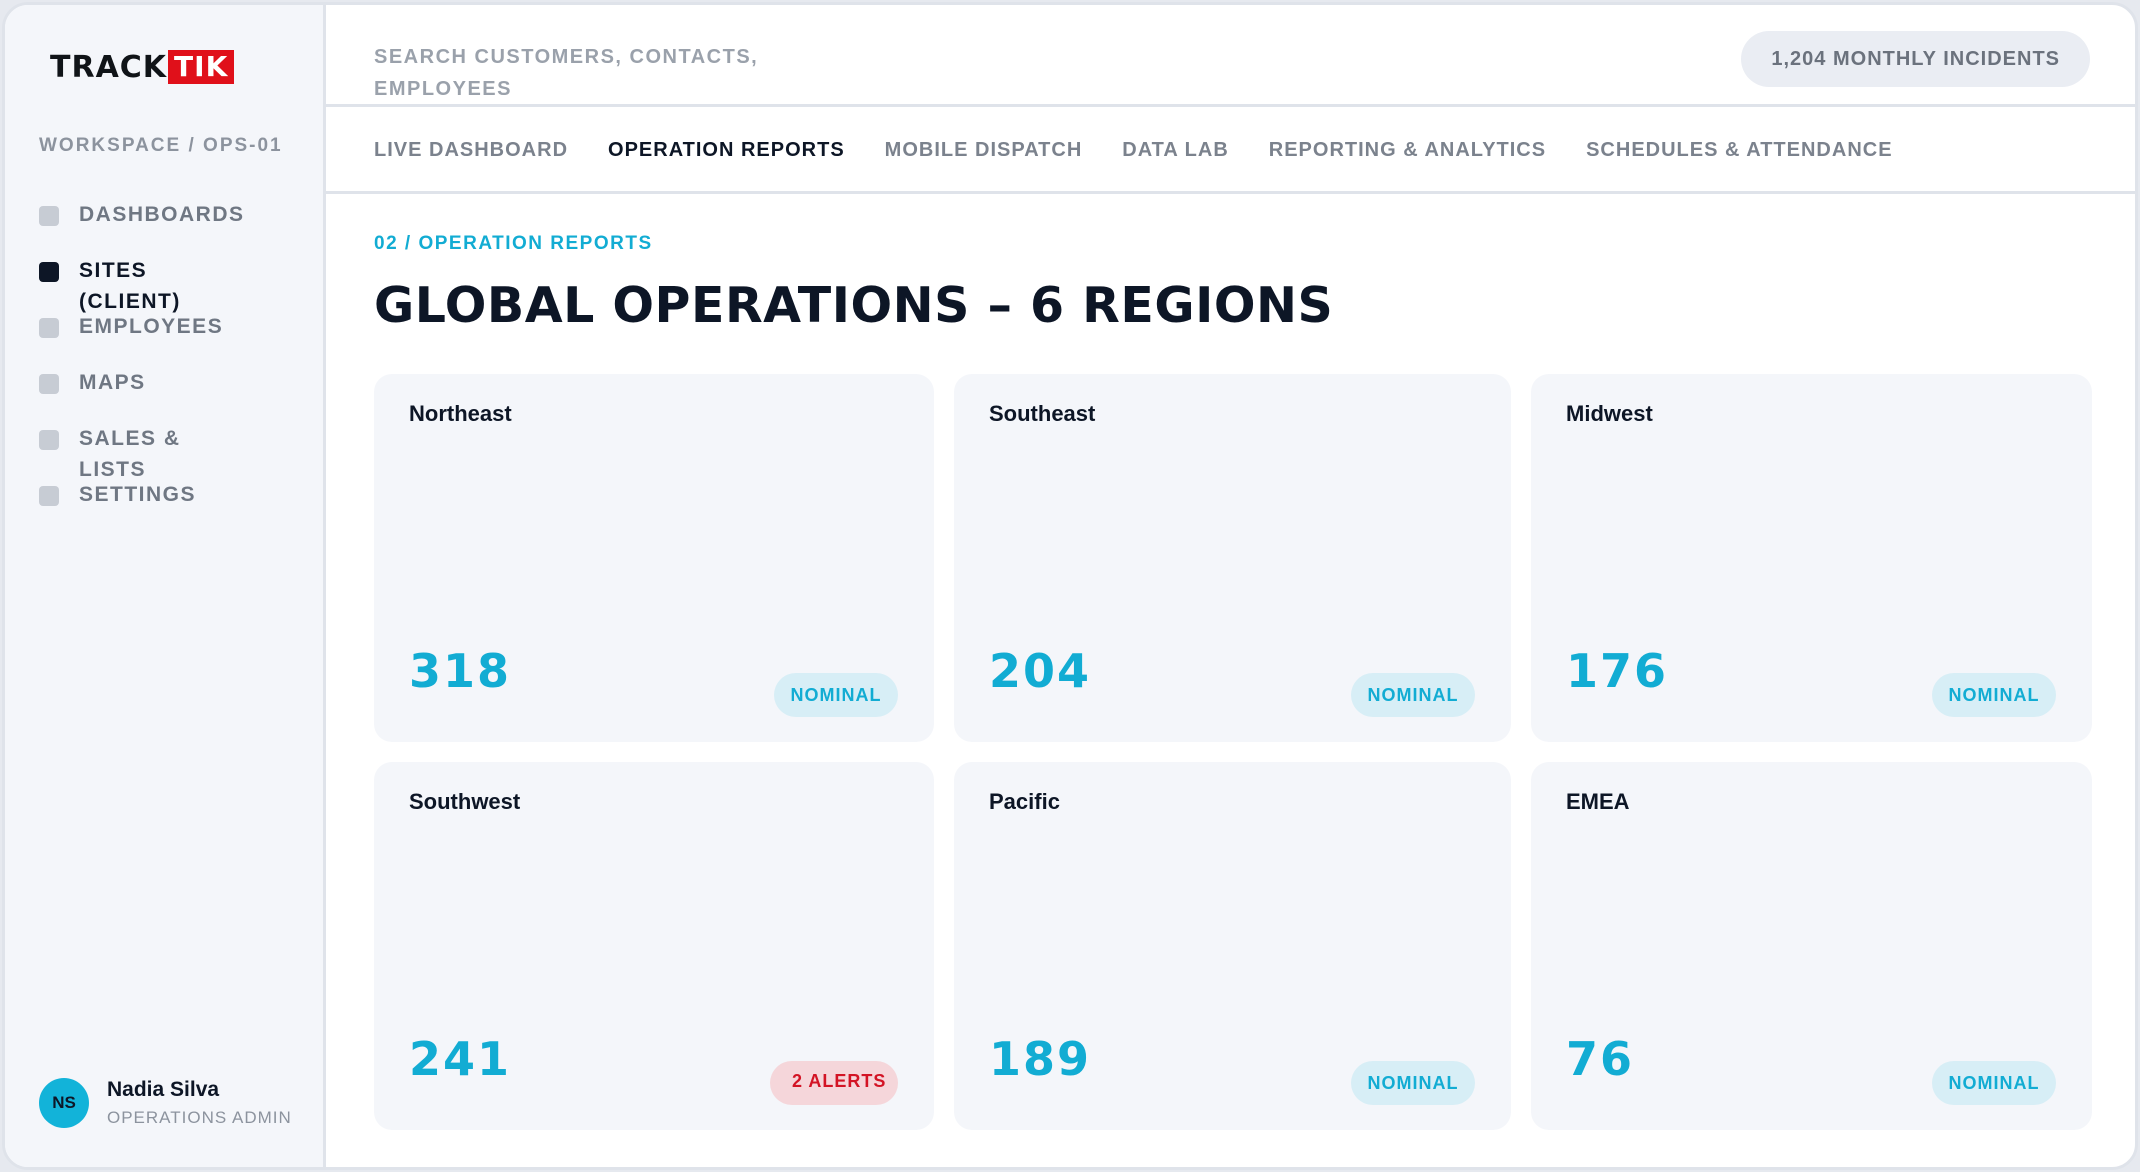 The width and height of the screenshot is (2140, 1172). Describe the element at coordinates (49, 496) in the screenshot. I see `settings-icon` at that location.